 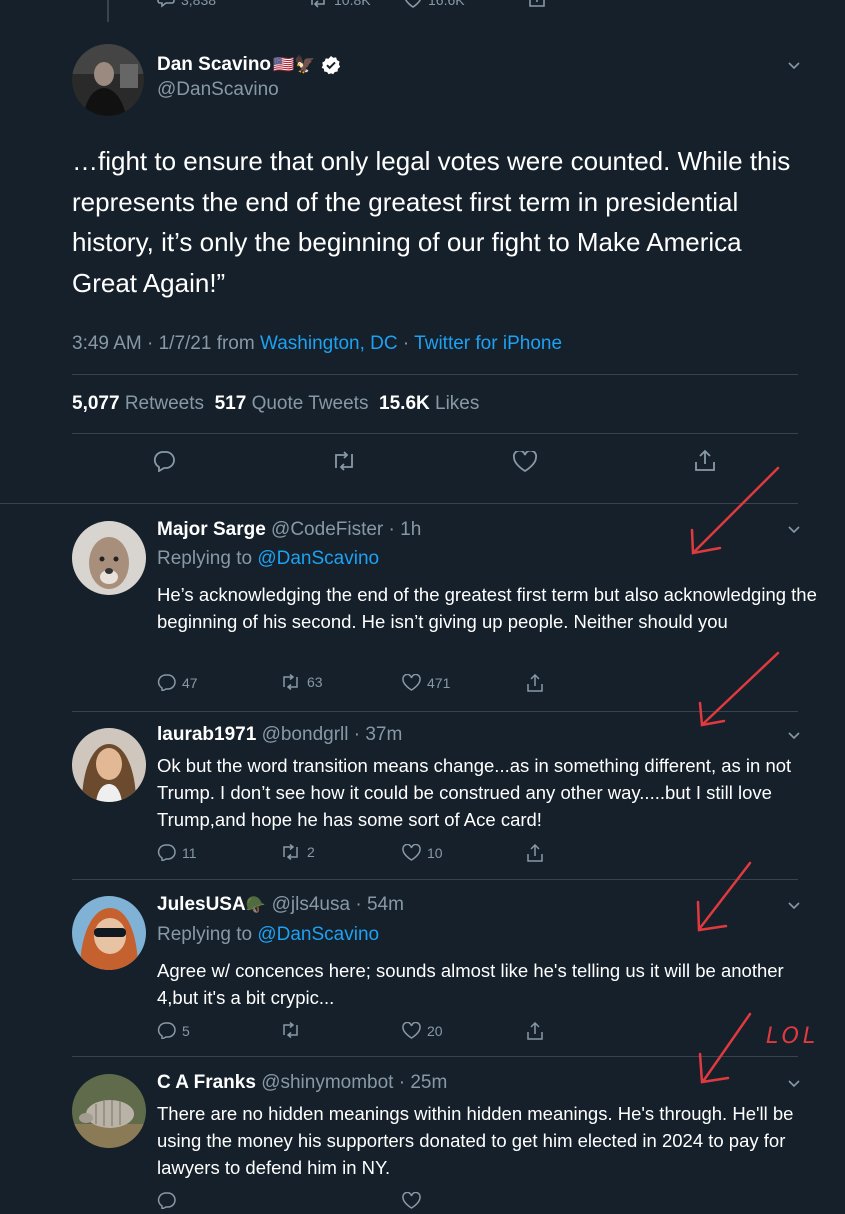 What do you see at coordinates (457, 403) in the screenshot?
I see `likes-label: Likes` at bounding box center [457, 403].